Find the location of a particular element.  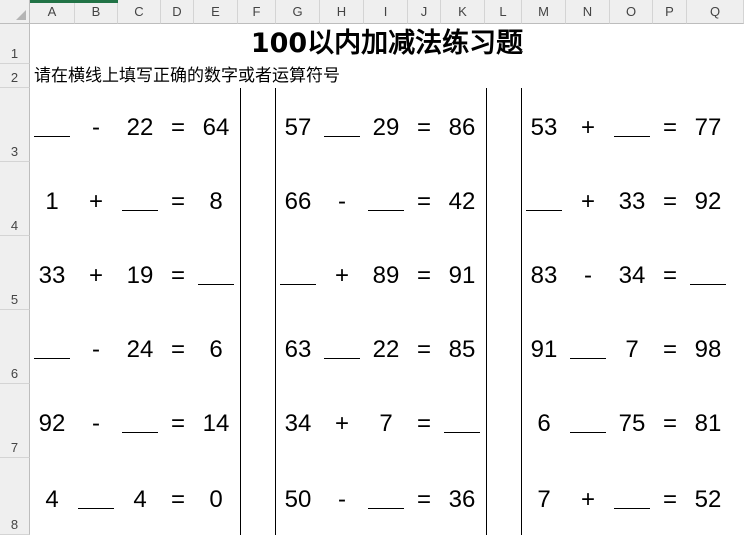

row-header-1: 1 is located at coordinates (15, 44).